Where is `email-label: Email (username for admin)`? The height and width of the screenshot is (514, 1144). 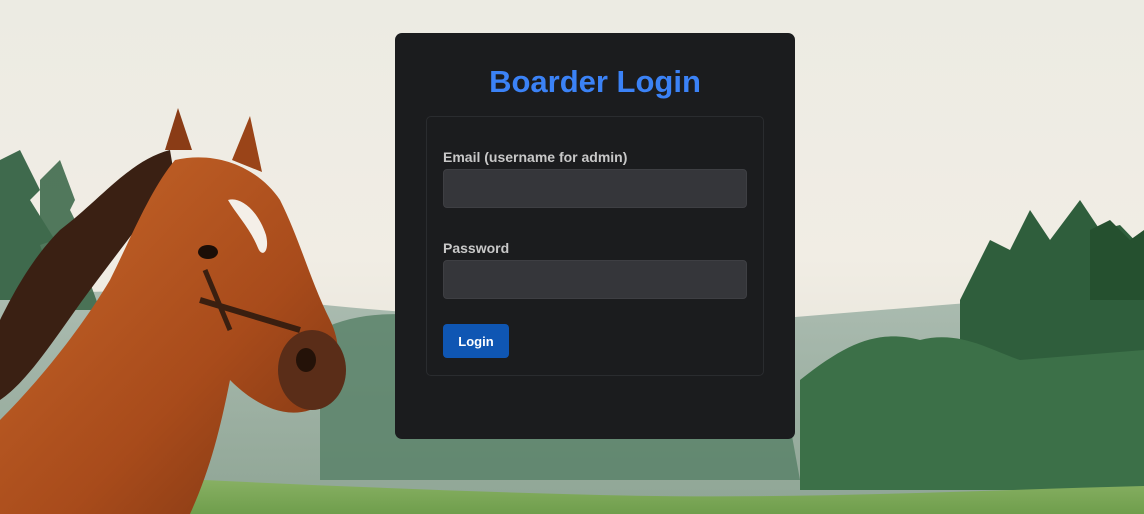
email-label: Email (username for admin) is located at coordinates (535, 157).